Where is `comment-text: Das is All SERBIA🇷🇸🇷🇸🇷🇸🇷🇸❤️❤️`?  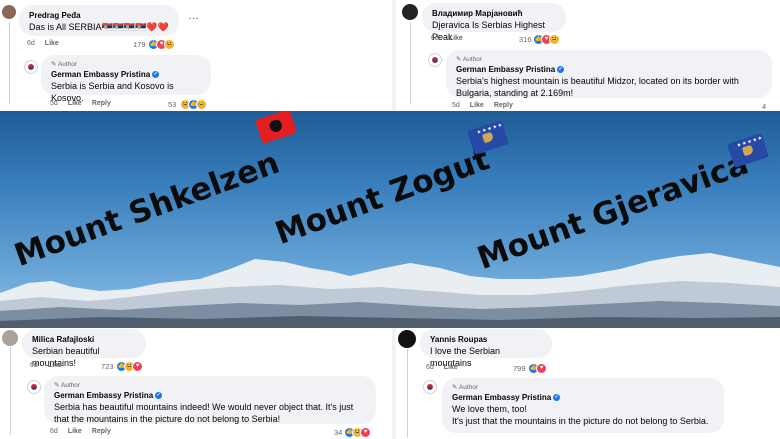
comment-text: Das is All SERBIA🇷🇸🇷🇸🇷🇸🇷🇸❤️❤️ is located at coordinates (99, 27).